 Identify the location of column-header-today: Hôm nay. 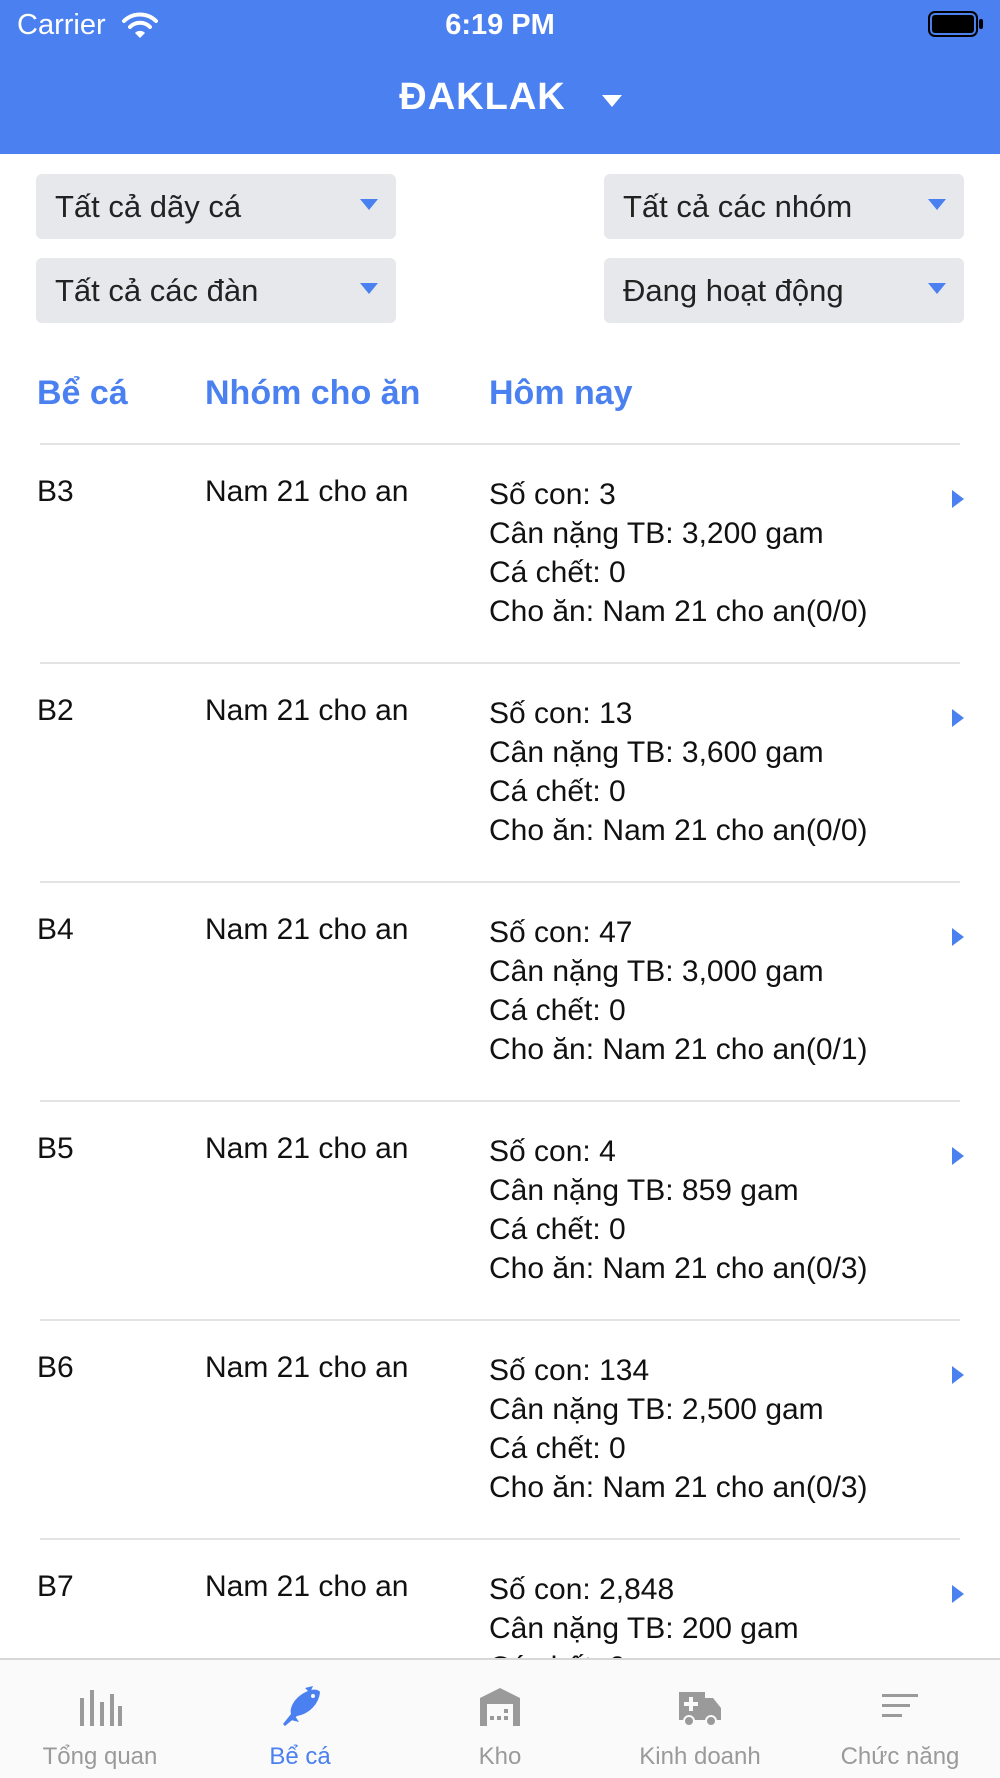
(561, 393).